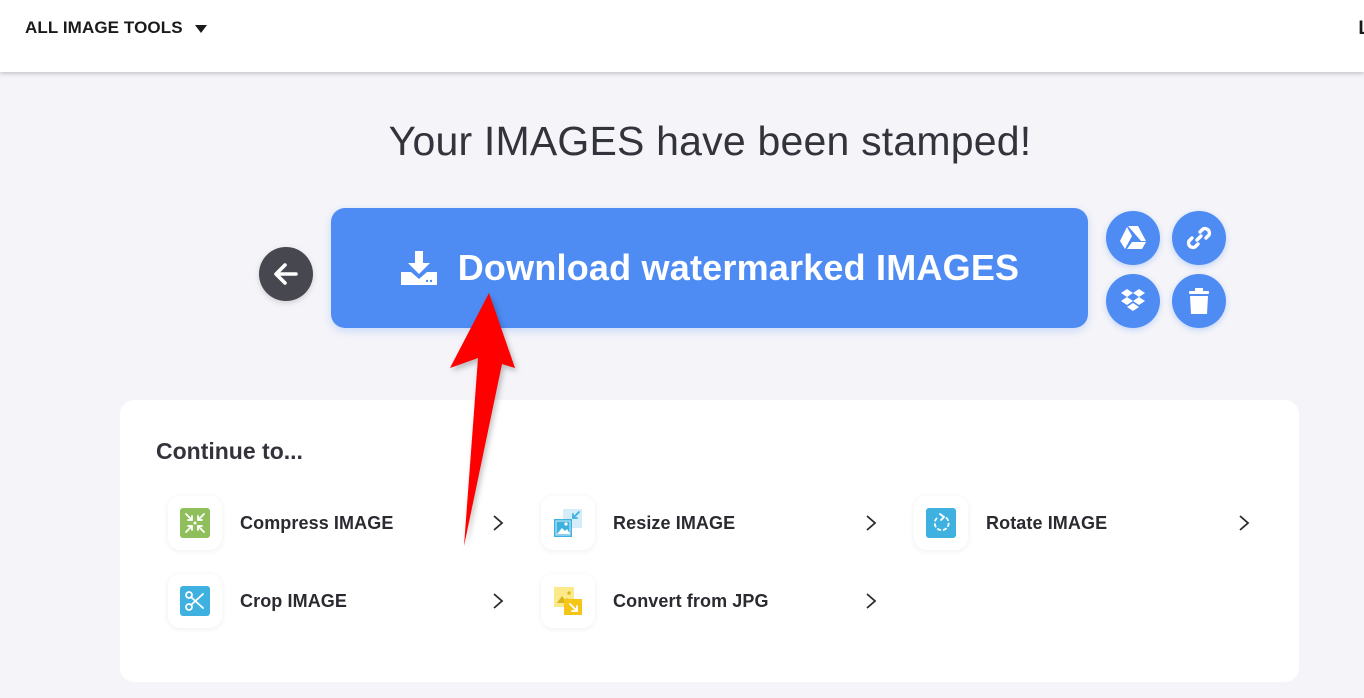 This screenshot has width=1364, height=698. I want to click on copy-link-button, so click(1199, 238).